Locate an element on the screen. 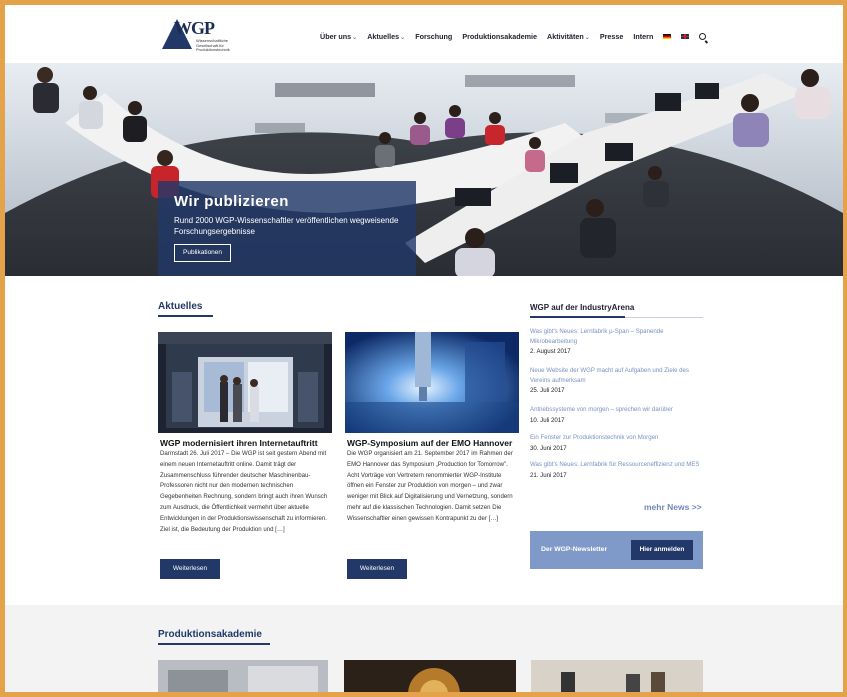 Image resolution: width=847 pixels, height=697 pixels. aktuelles-underline is located at coordinates (185, 316).